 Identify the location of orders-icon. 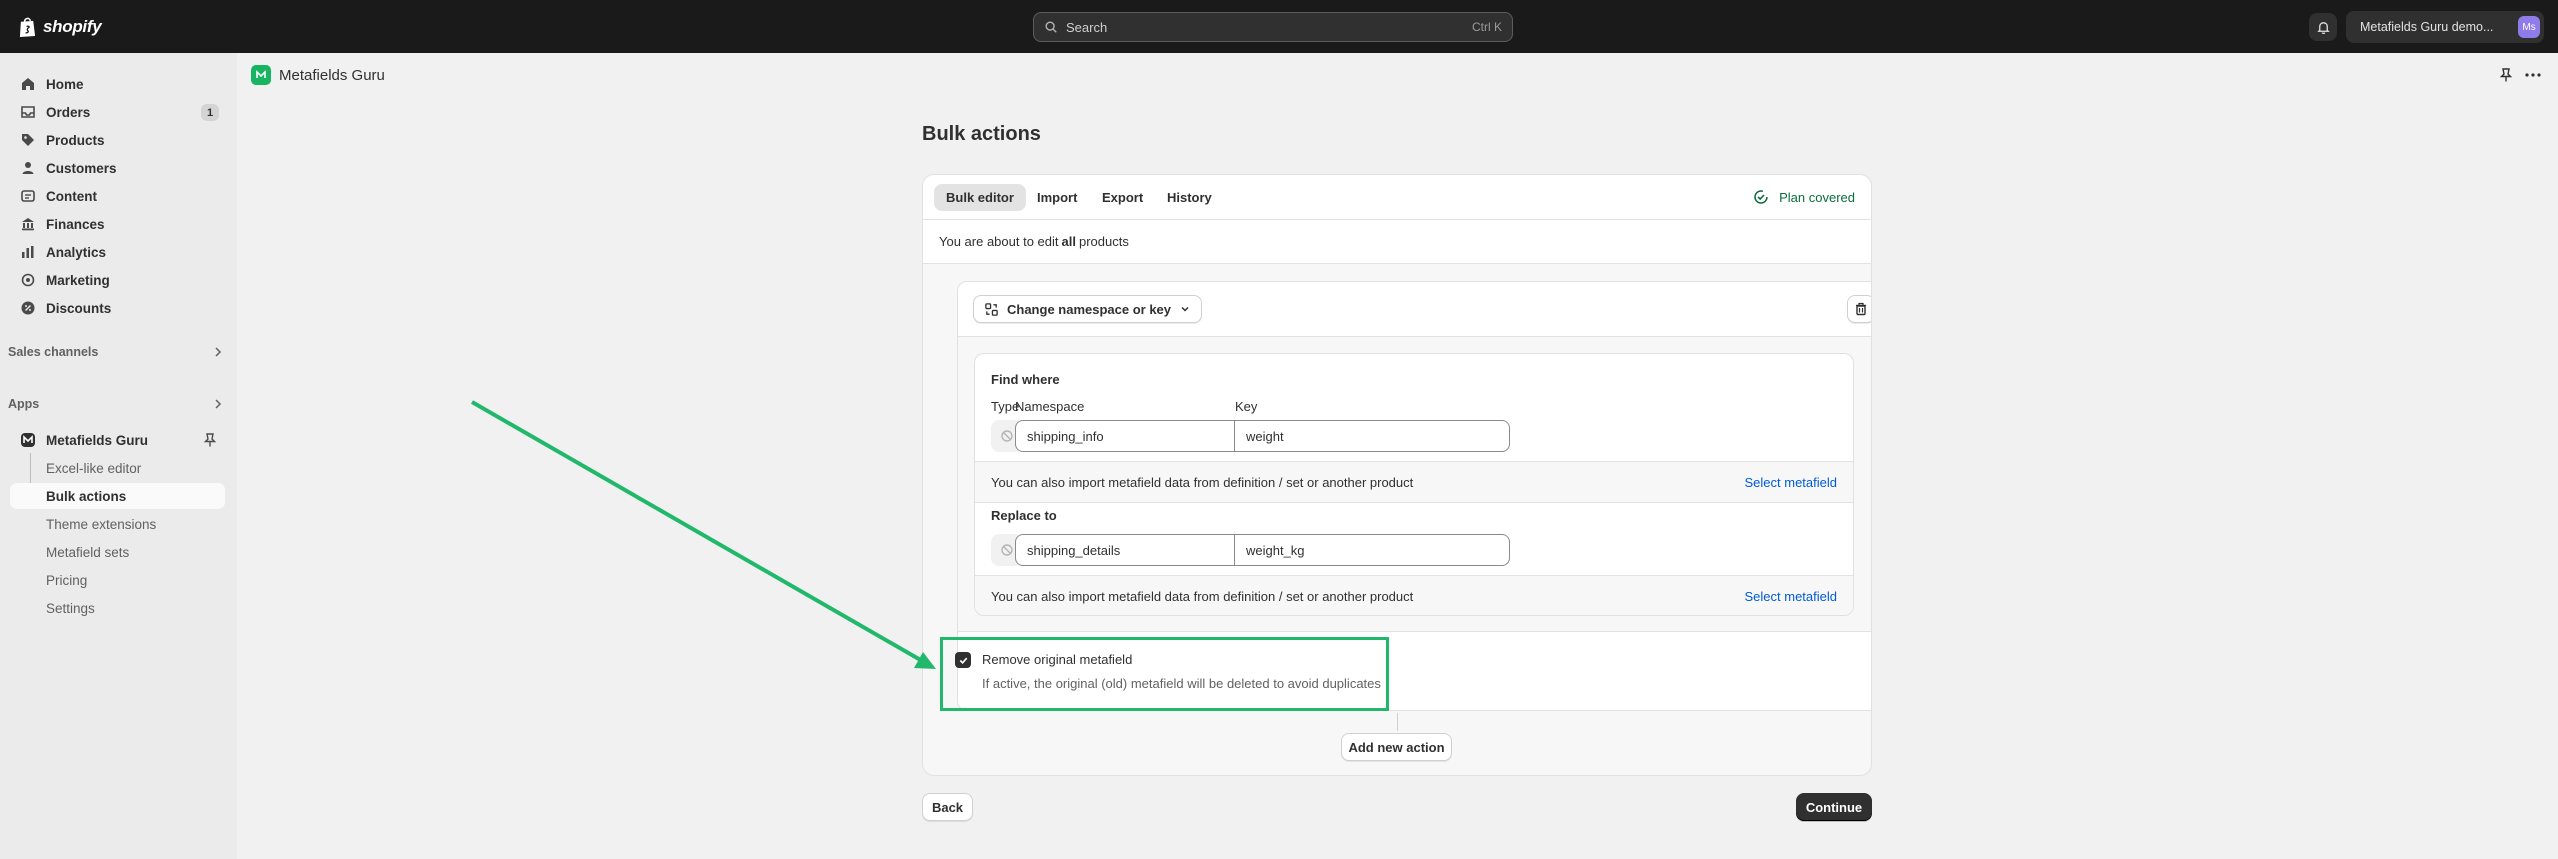
(28, 112).